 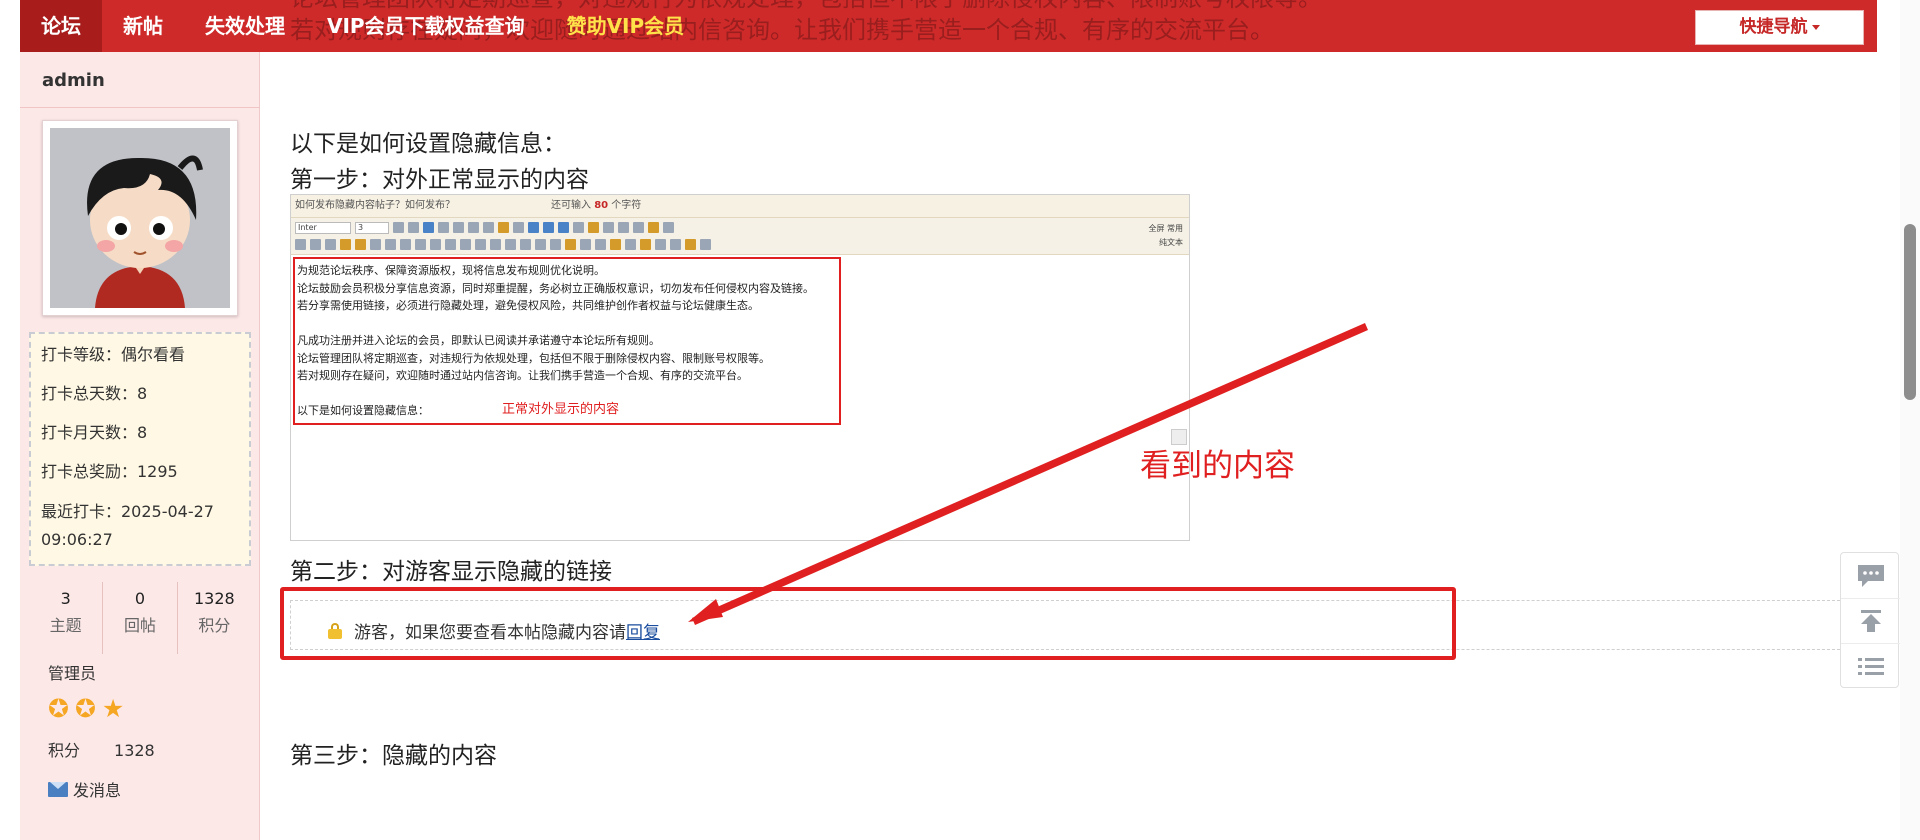 I want to click on step-2-heading: 第二步：对游客显示隐藏的链接, so click(x=451, y=572).